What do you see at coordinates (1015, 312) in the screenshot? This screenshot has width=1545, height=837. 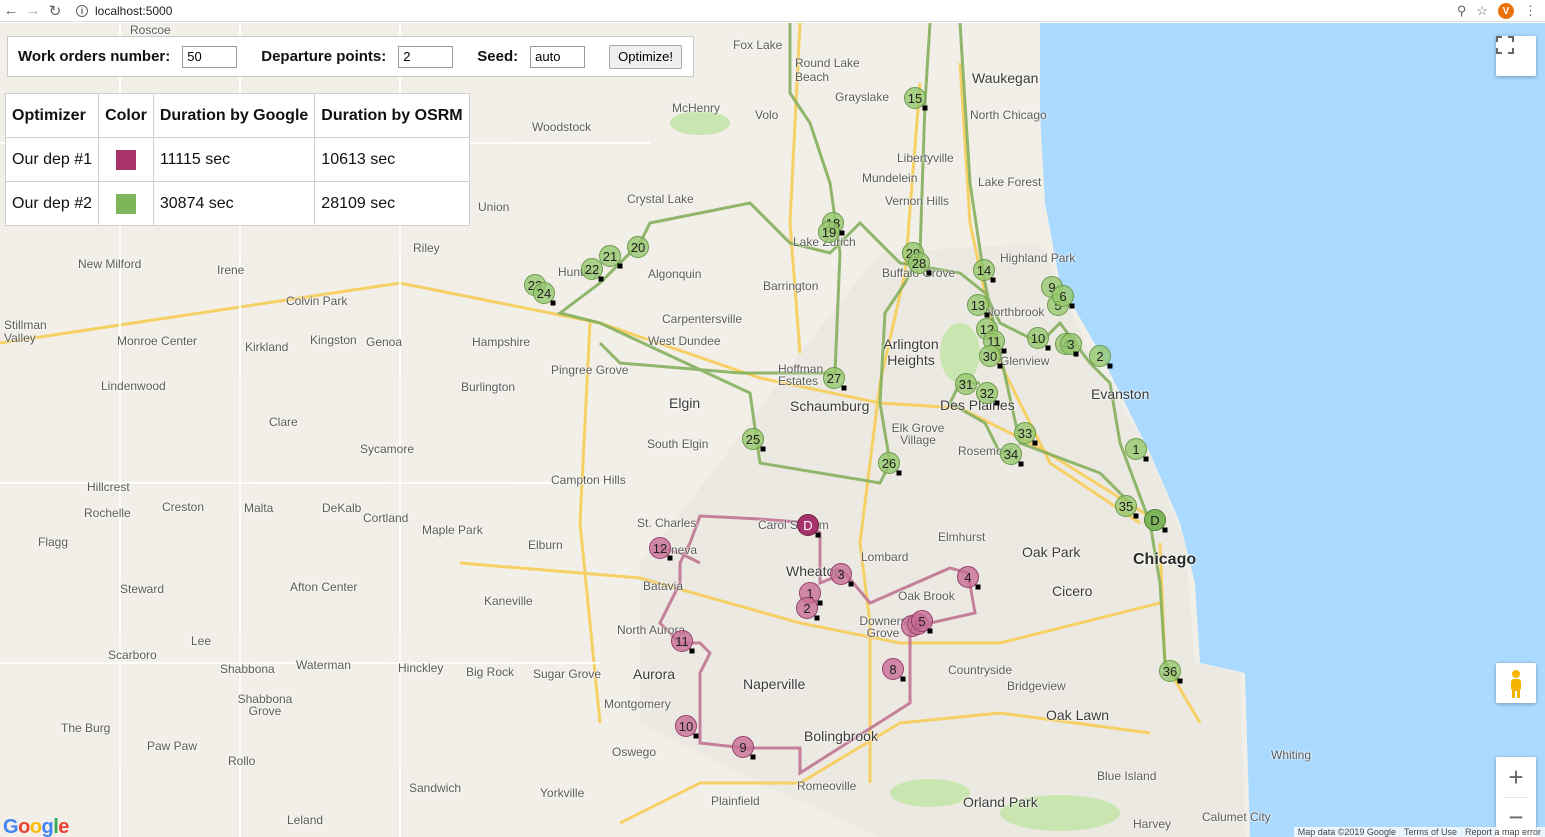 I see `place-label: Northbrook` at bounding box center [1015, 312].